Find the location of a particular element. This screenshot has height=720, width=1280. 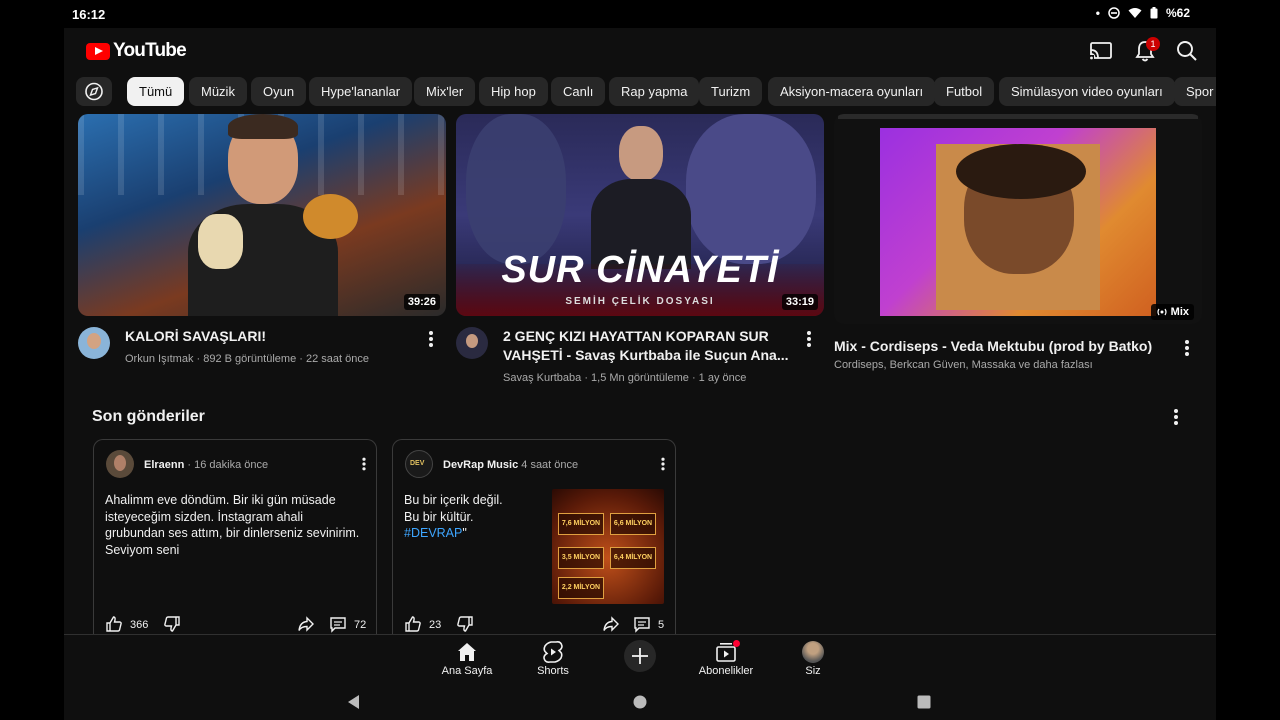

nav-create is located at coordinates (640, 656).